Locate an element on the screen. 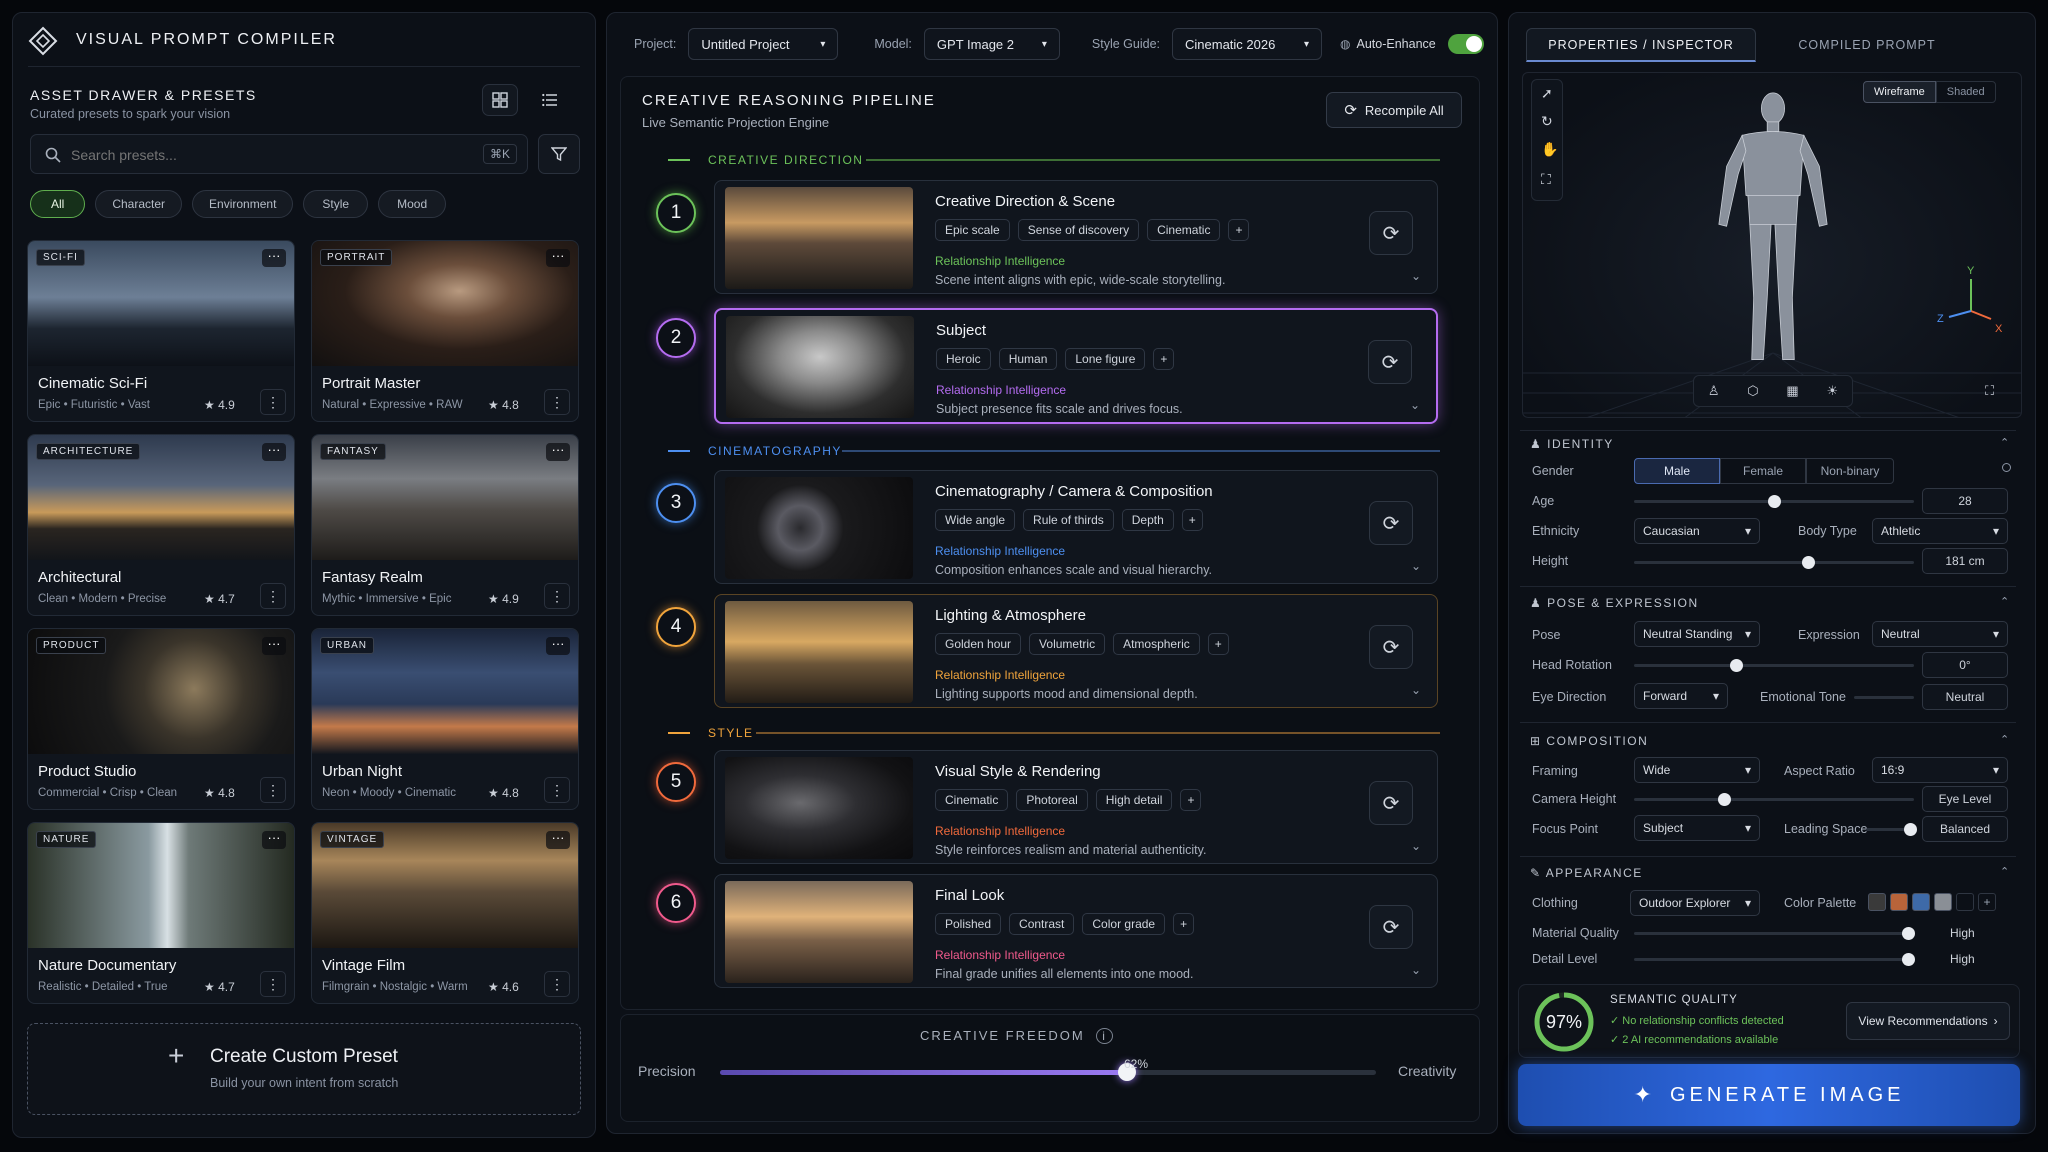  filter-chip-environment: Environment is located at coordinates (243, 204).